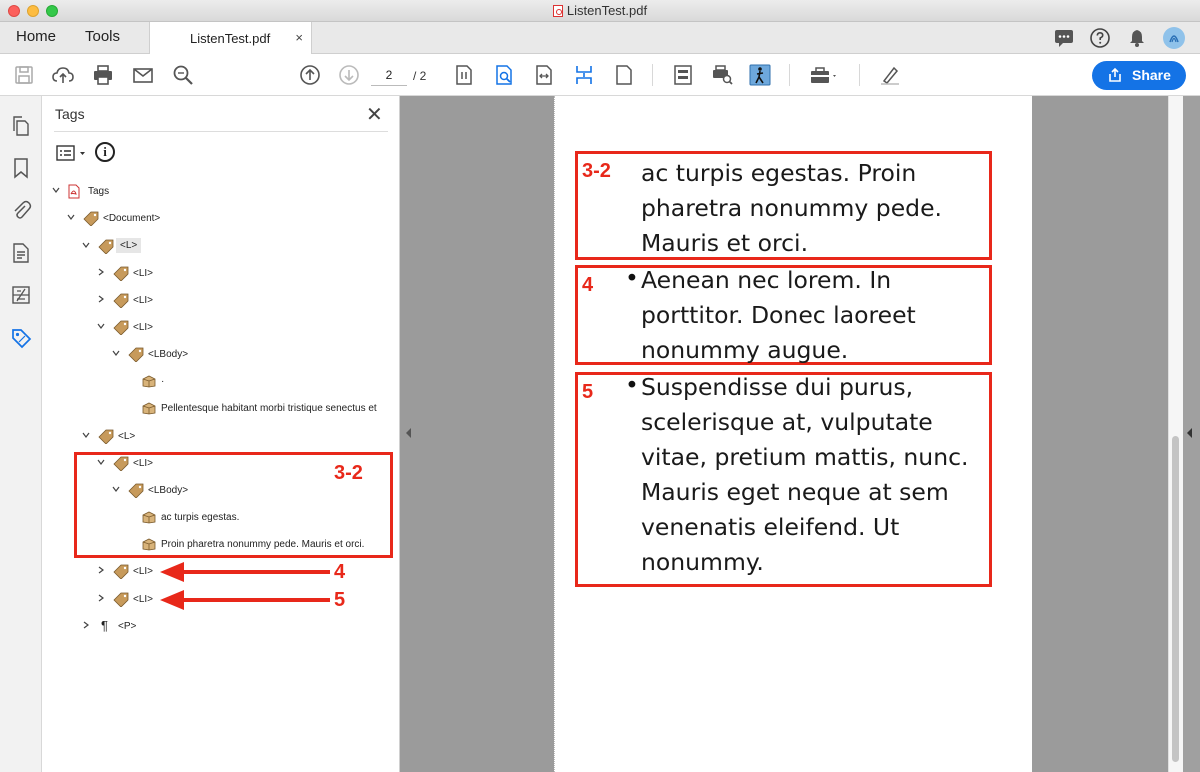 The image size is (1200, 772). Describe the element at coordinates (21, 434) in the screenshot. I see `navigation-rail` at that location.